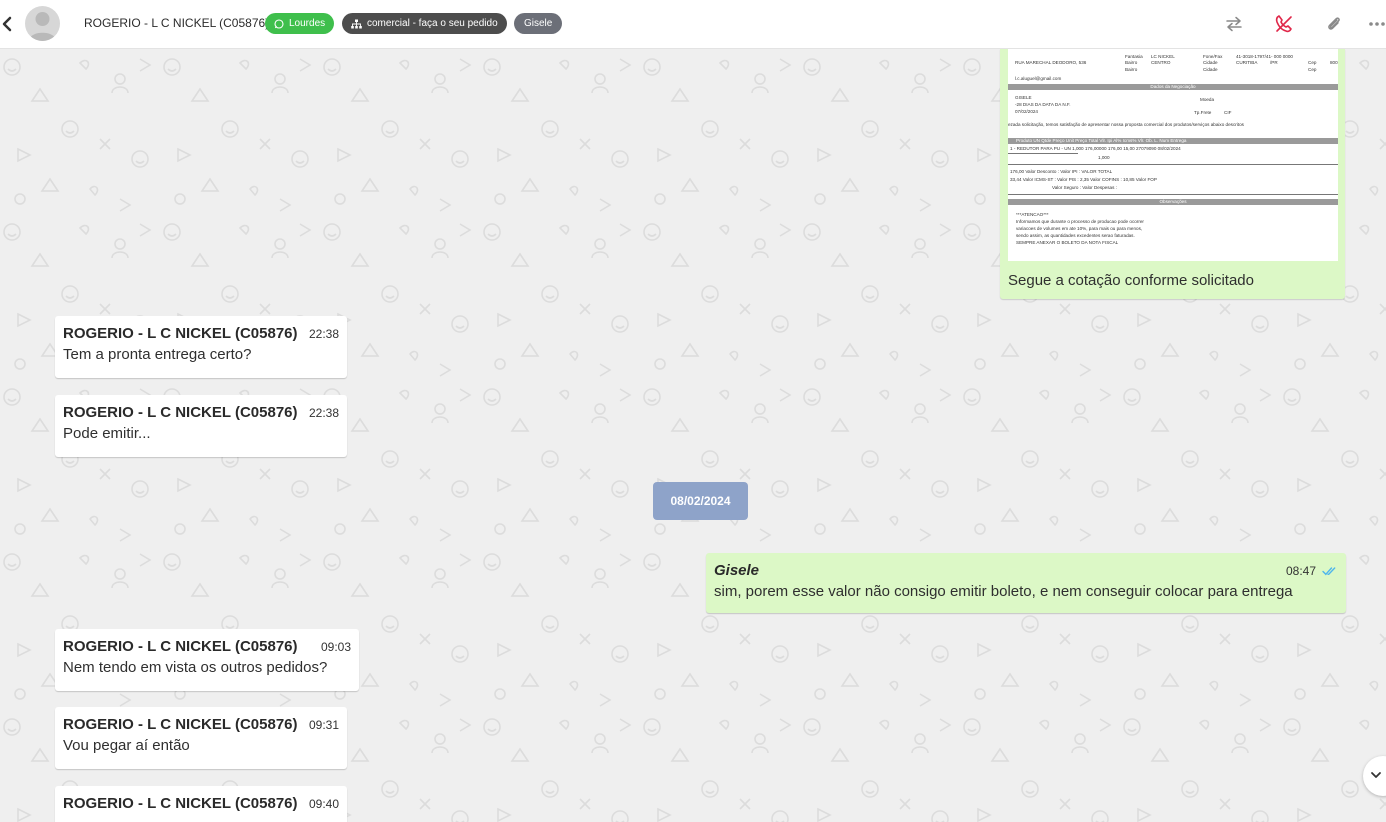 The height and width of the screenshot is (822, 1386). Describe the element at coordinates (126, 745) in the screenshot. I see `message-text: Vou pegar aí então` at that location.